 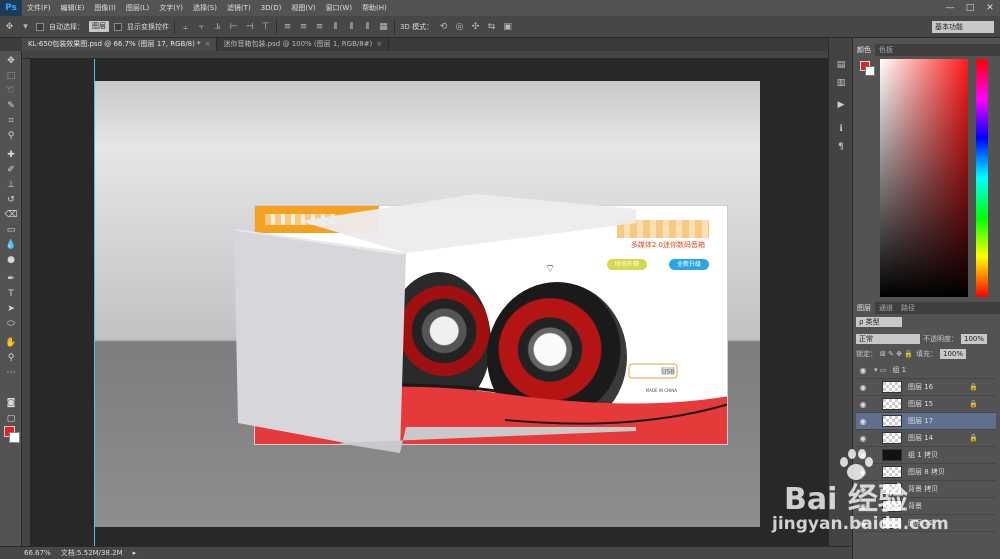 I want to click on layer-row-8-copy: ◉ 图层 8 拷贝, so click(x=926, y=472).